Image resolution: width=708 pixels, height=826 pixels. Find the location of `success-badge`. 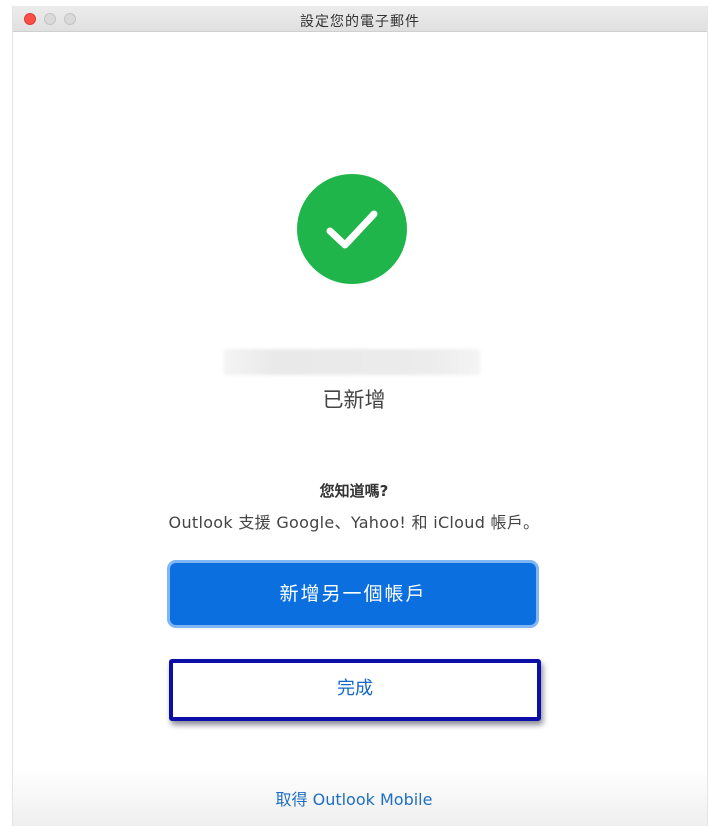

success-badge is located at coordinates (352, 229).